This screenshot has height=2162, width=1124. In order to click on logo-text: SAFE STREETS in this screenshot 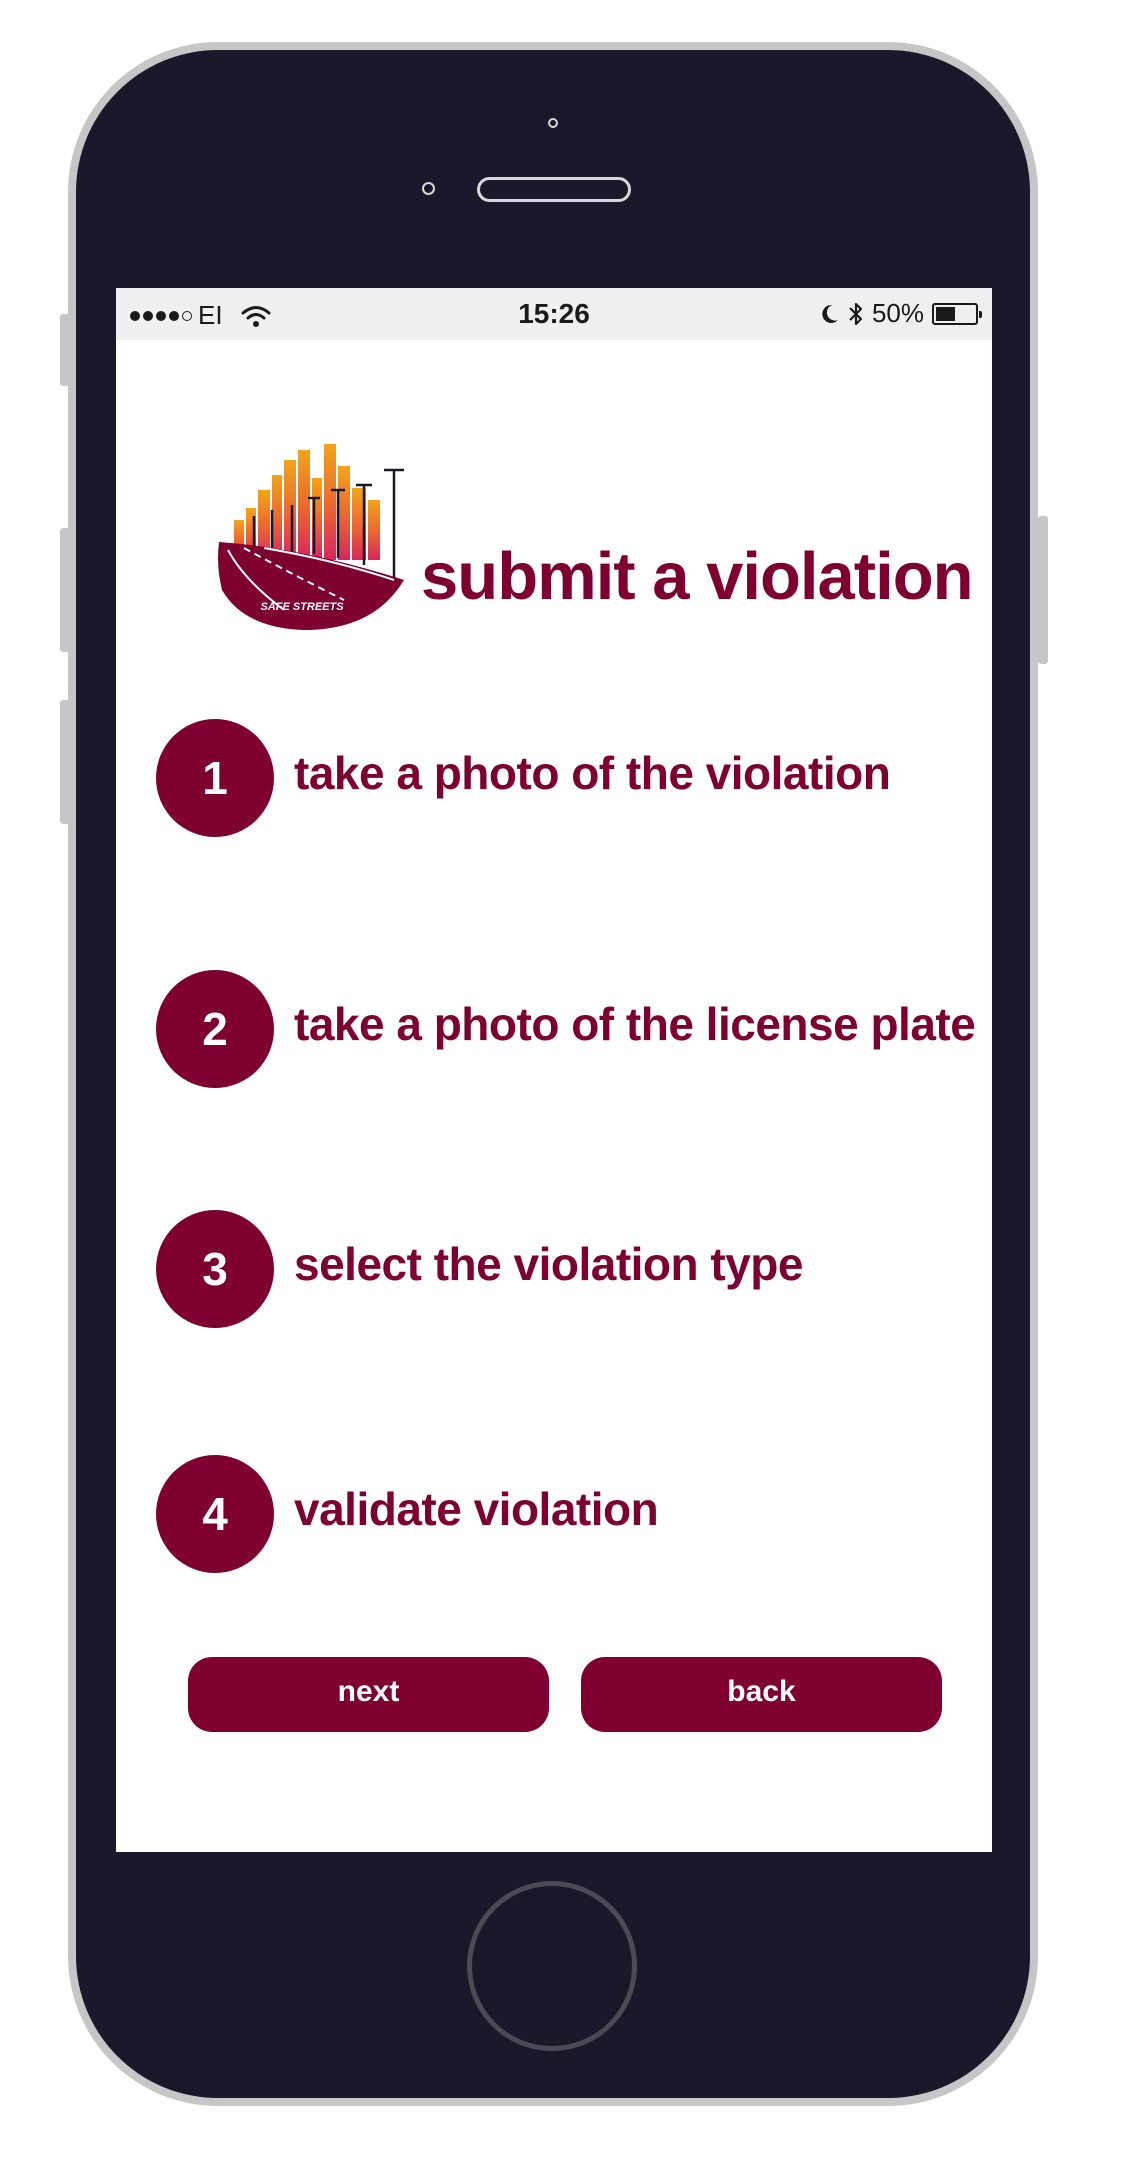, I will do `click(302, 607)`.